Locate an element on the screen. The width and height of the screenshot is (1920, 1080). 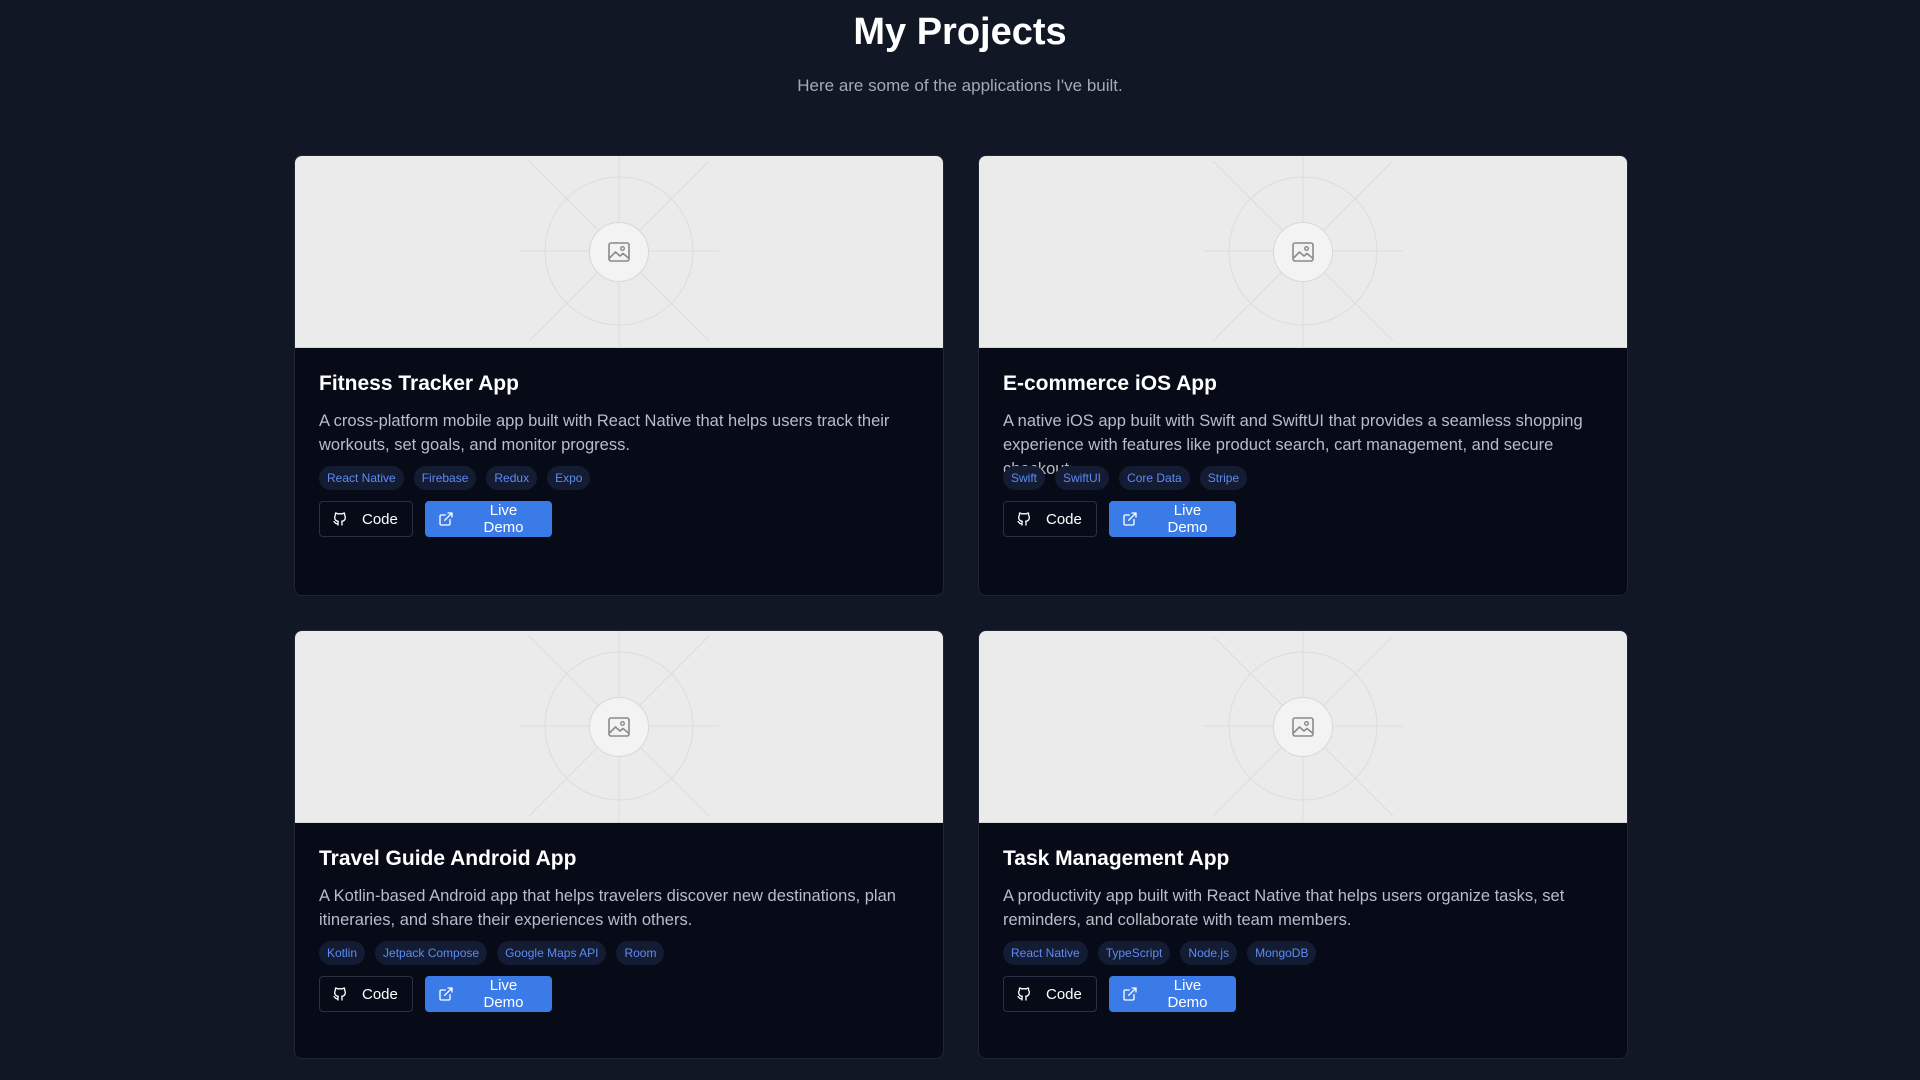
tech-tags: React Native Firebase Redux Expo is located at coordinates (455, 478).